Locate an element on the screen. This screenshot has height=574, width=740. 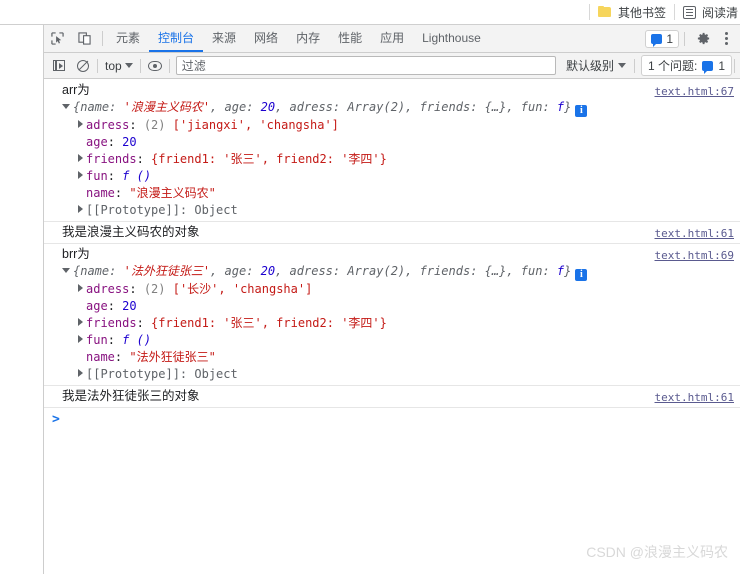
info-icon: i is located at coordinates (581, 111).